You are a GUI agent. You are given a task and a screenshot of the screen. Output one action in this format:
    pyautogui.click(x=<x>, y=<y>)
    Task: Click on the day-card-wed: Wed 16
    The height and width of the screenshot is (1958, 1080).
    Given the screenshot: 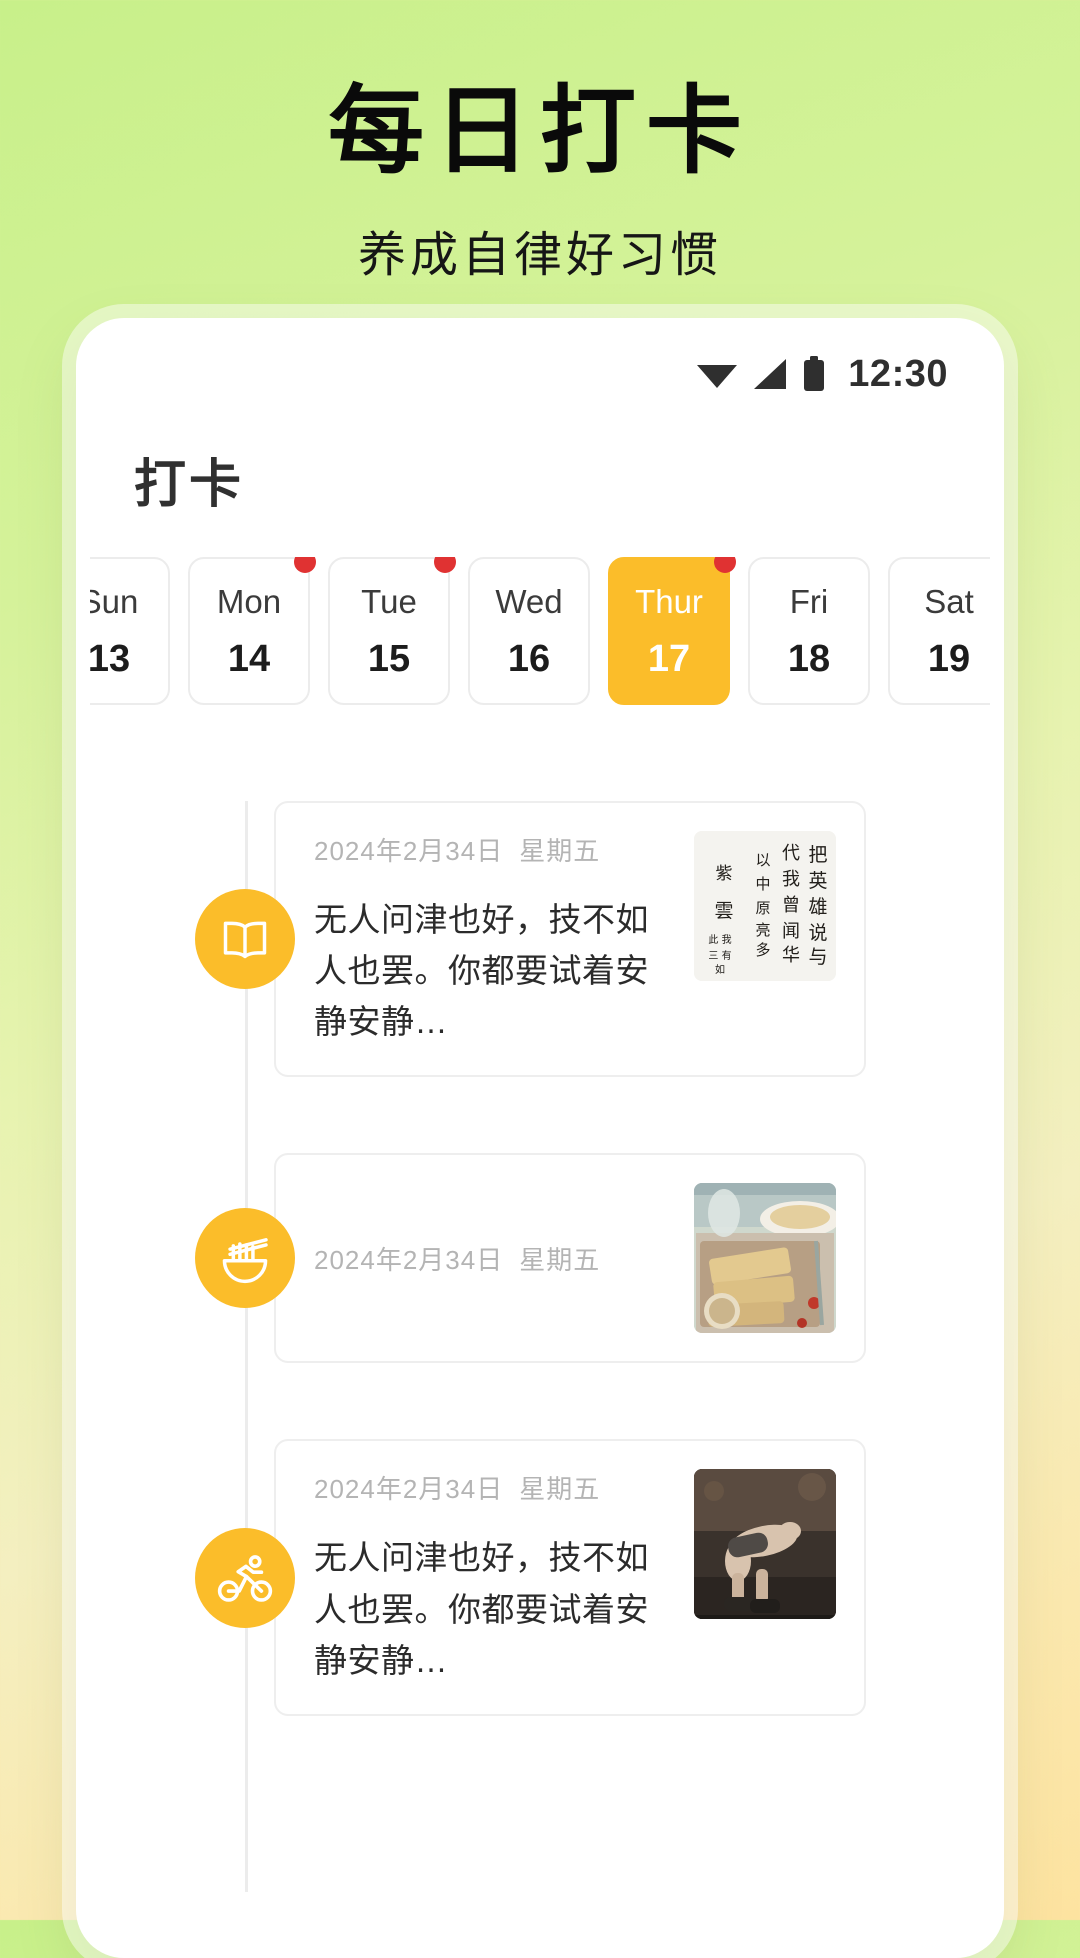 What is the action you would take?
    pyautogui.click(x=529, y=631)
    